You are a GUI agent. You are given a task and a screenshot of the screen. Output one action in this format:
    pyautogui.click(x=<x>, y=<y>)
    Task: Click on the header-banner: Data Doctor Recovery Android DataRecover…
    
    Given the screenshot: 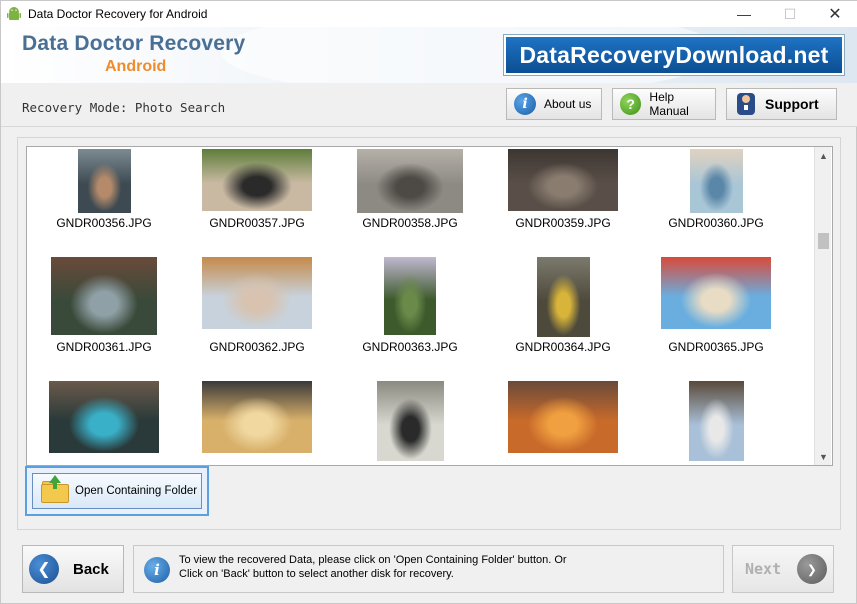 What is the action you would take?
    pyautogui.click(x=429, y=55)
    